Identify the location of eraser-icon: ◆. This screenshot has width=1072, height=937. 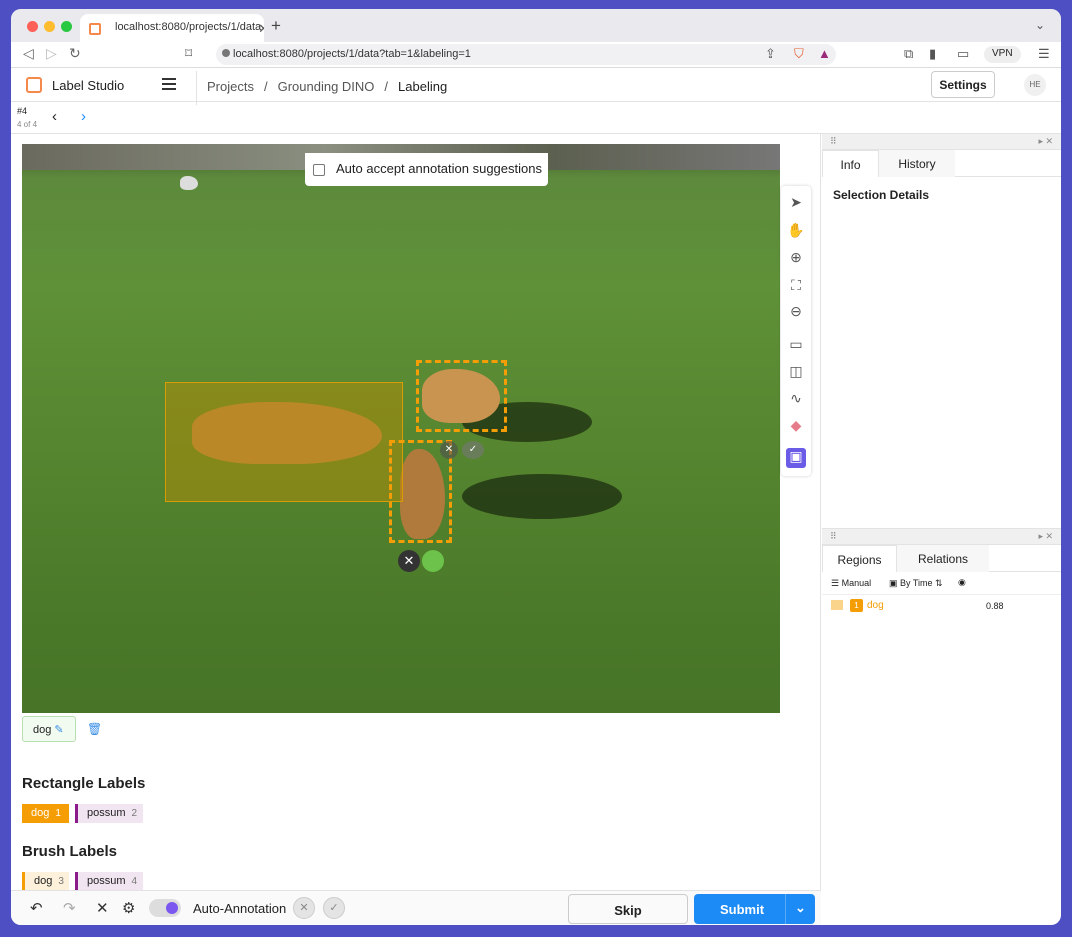
(796, 427).